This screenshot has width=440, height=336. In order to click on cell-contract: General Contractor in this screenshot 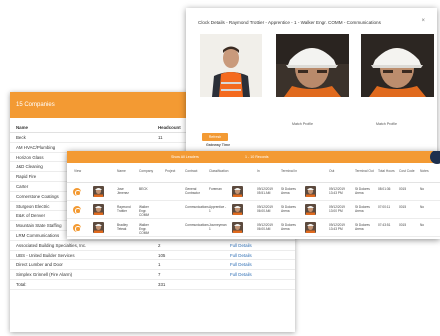, I will do `click(192, 191)`.